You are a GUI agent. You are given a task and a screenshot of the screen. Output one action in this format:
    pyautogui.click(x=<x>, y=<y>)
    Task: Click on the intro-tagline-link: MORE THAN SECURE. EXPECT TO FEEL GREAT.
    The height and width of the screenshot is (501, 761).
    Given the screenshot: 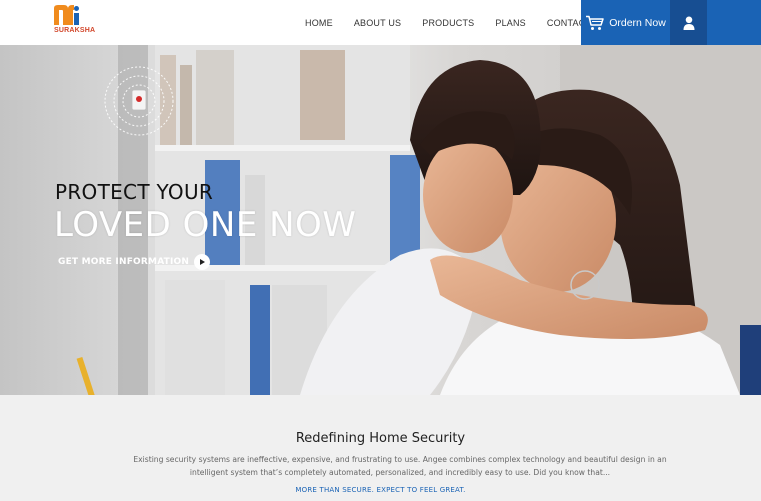 What is the action you would take?
    pyautogui.click(x=380, y=490)
    